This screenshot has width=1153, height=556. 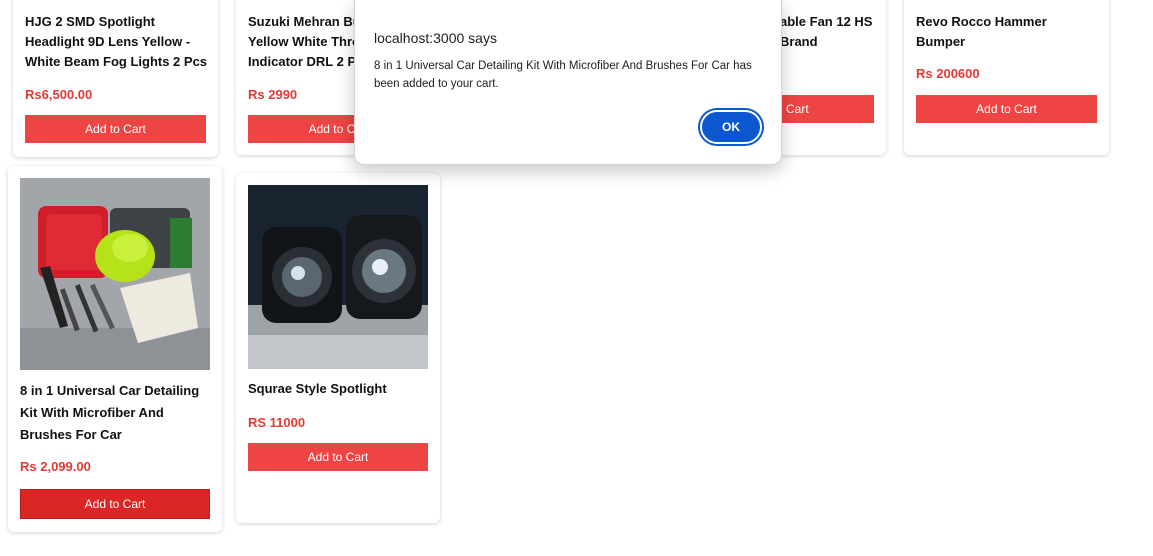 I want to click on spotlight-image, so click(x=338, y=277).